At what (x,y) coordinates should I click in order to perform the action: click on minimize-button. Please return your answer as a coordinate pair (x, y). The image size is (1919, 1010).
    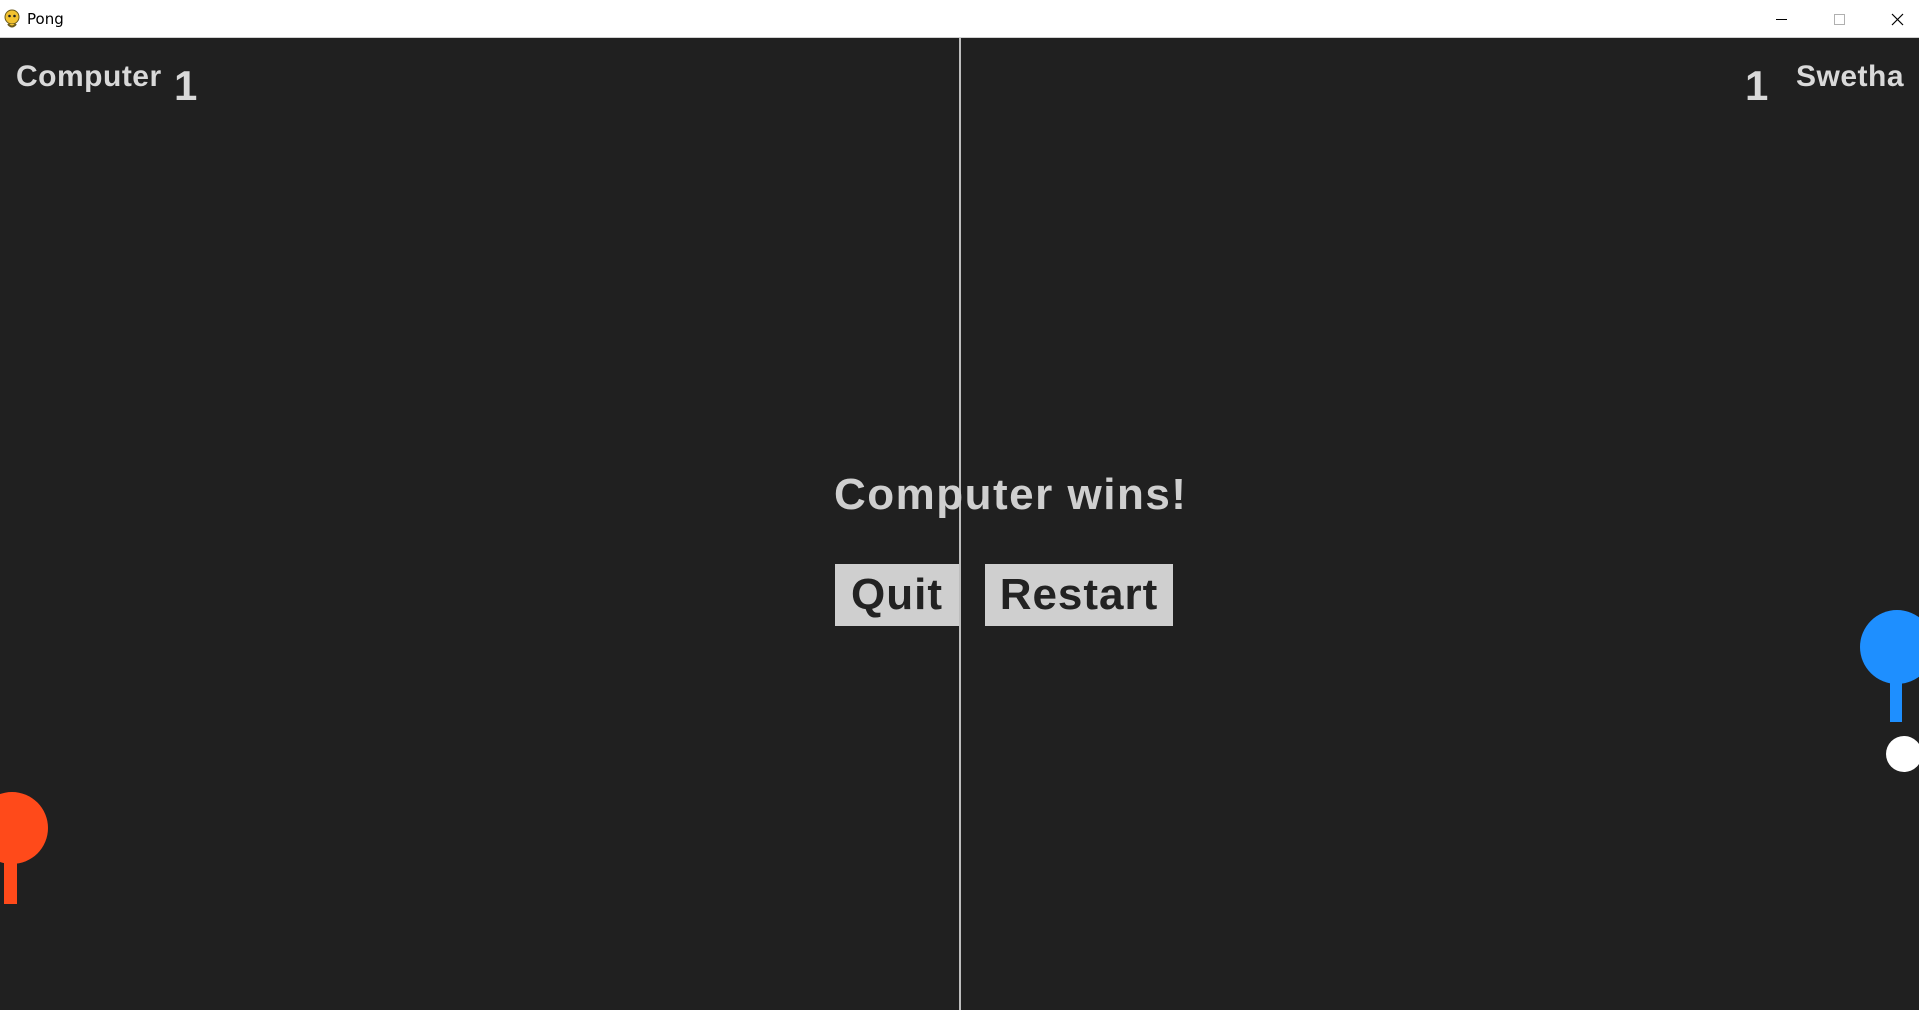
    Looking at the image, I should click on (1781, 19).